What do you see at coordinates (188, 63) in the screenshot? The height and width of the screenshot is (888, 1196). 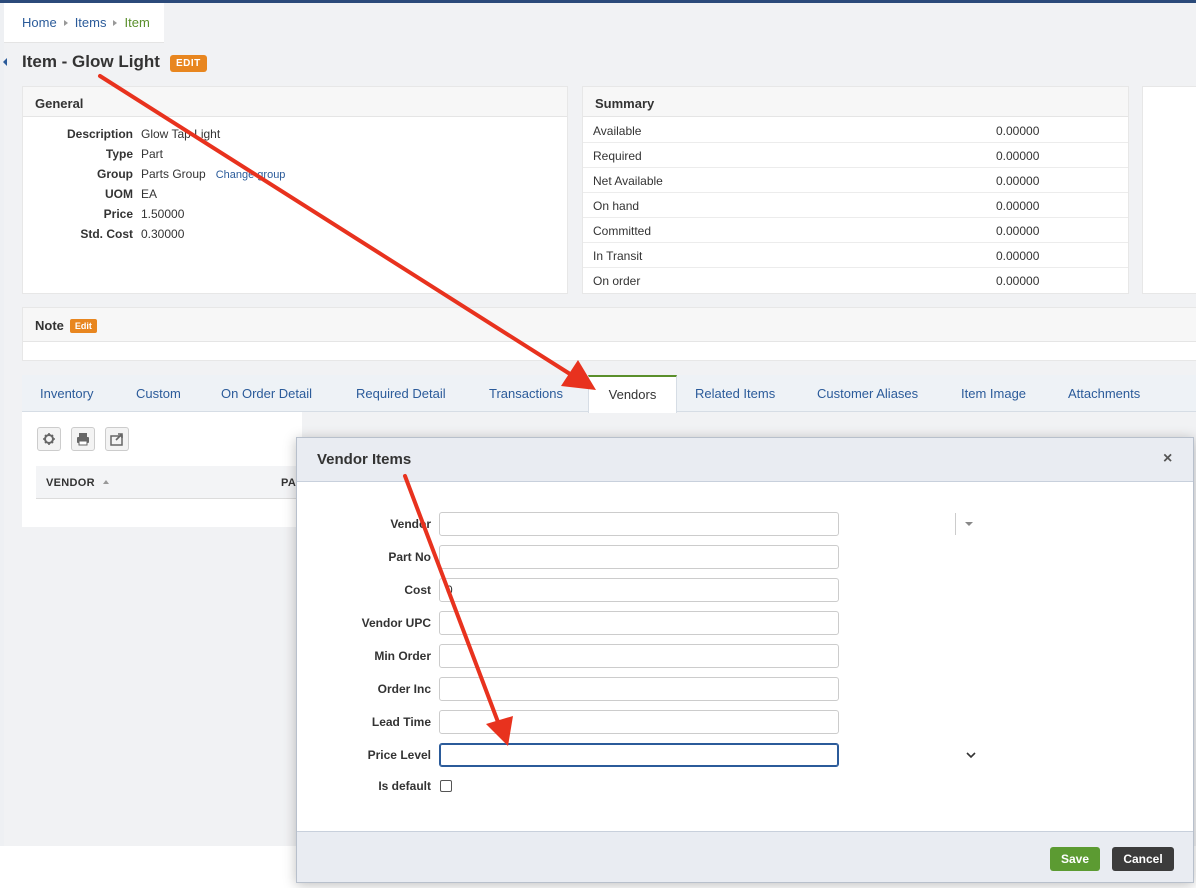 I see `edit-item-button: EDIT` at bounding box center [188, 63].